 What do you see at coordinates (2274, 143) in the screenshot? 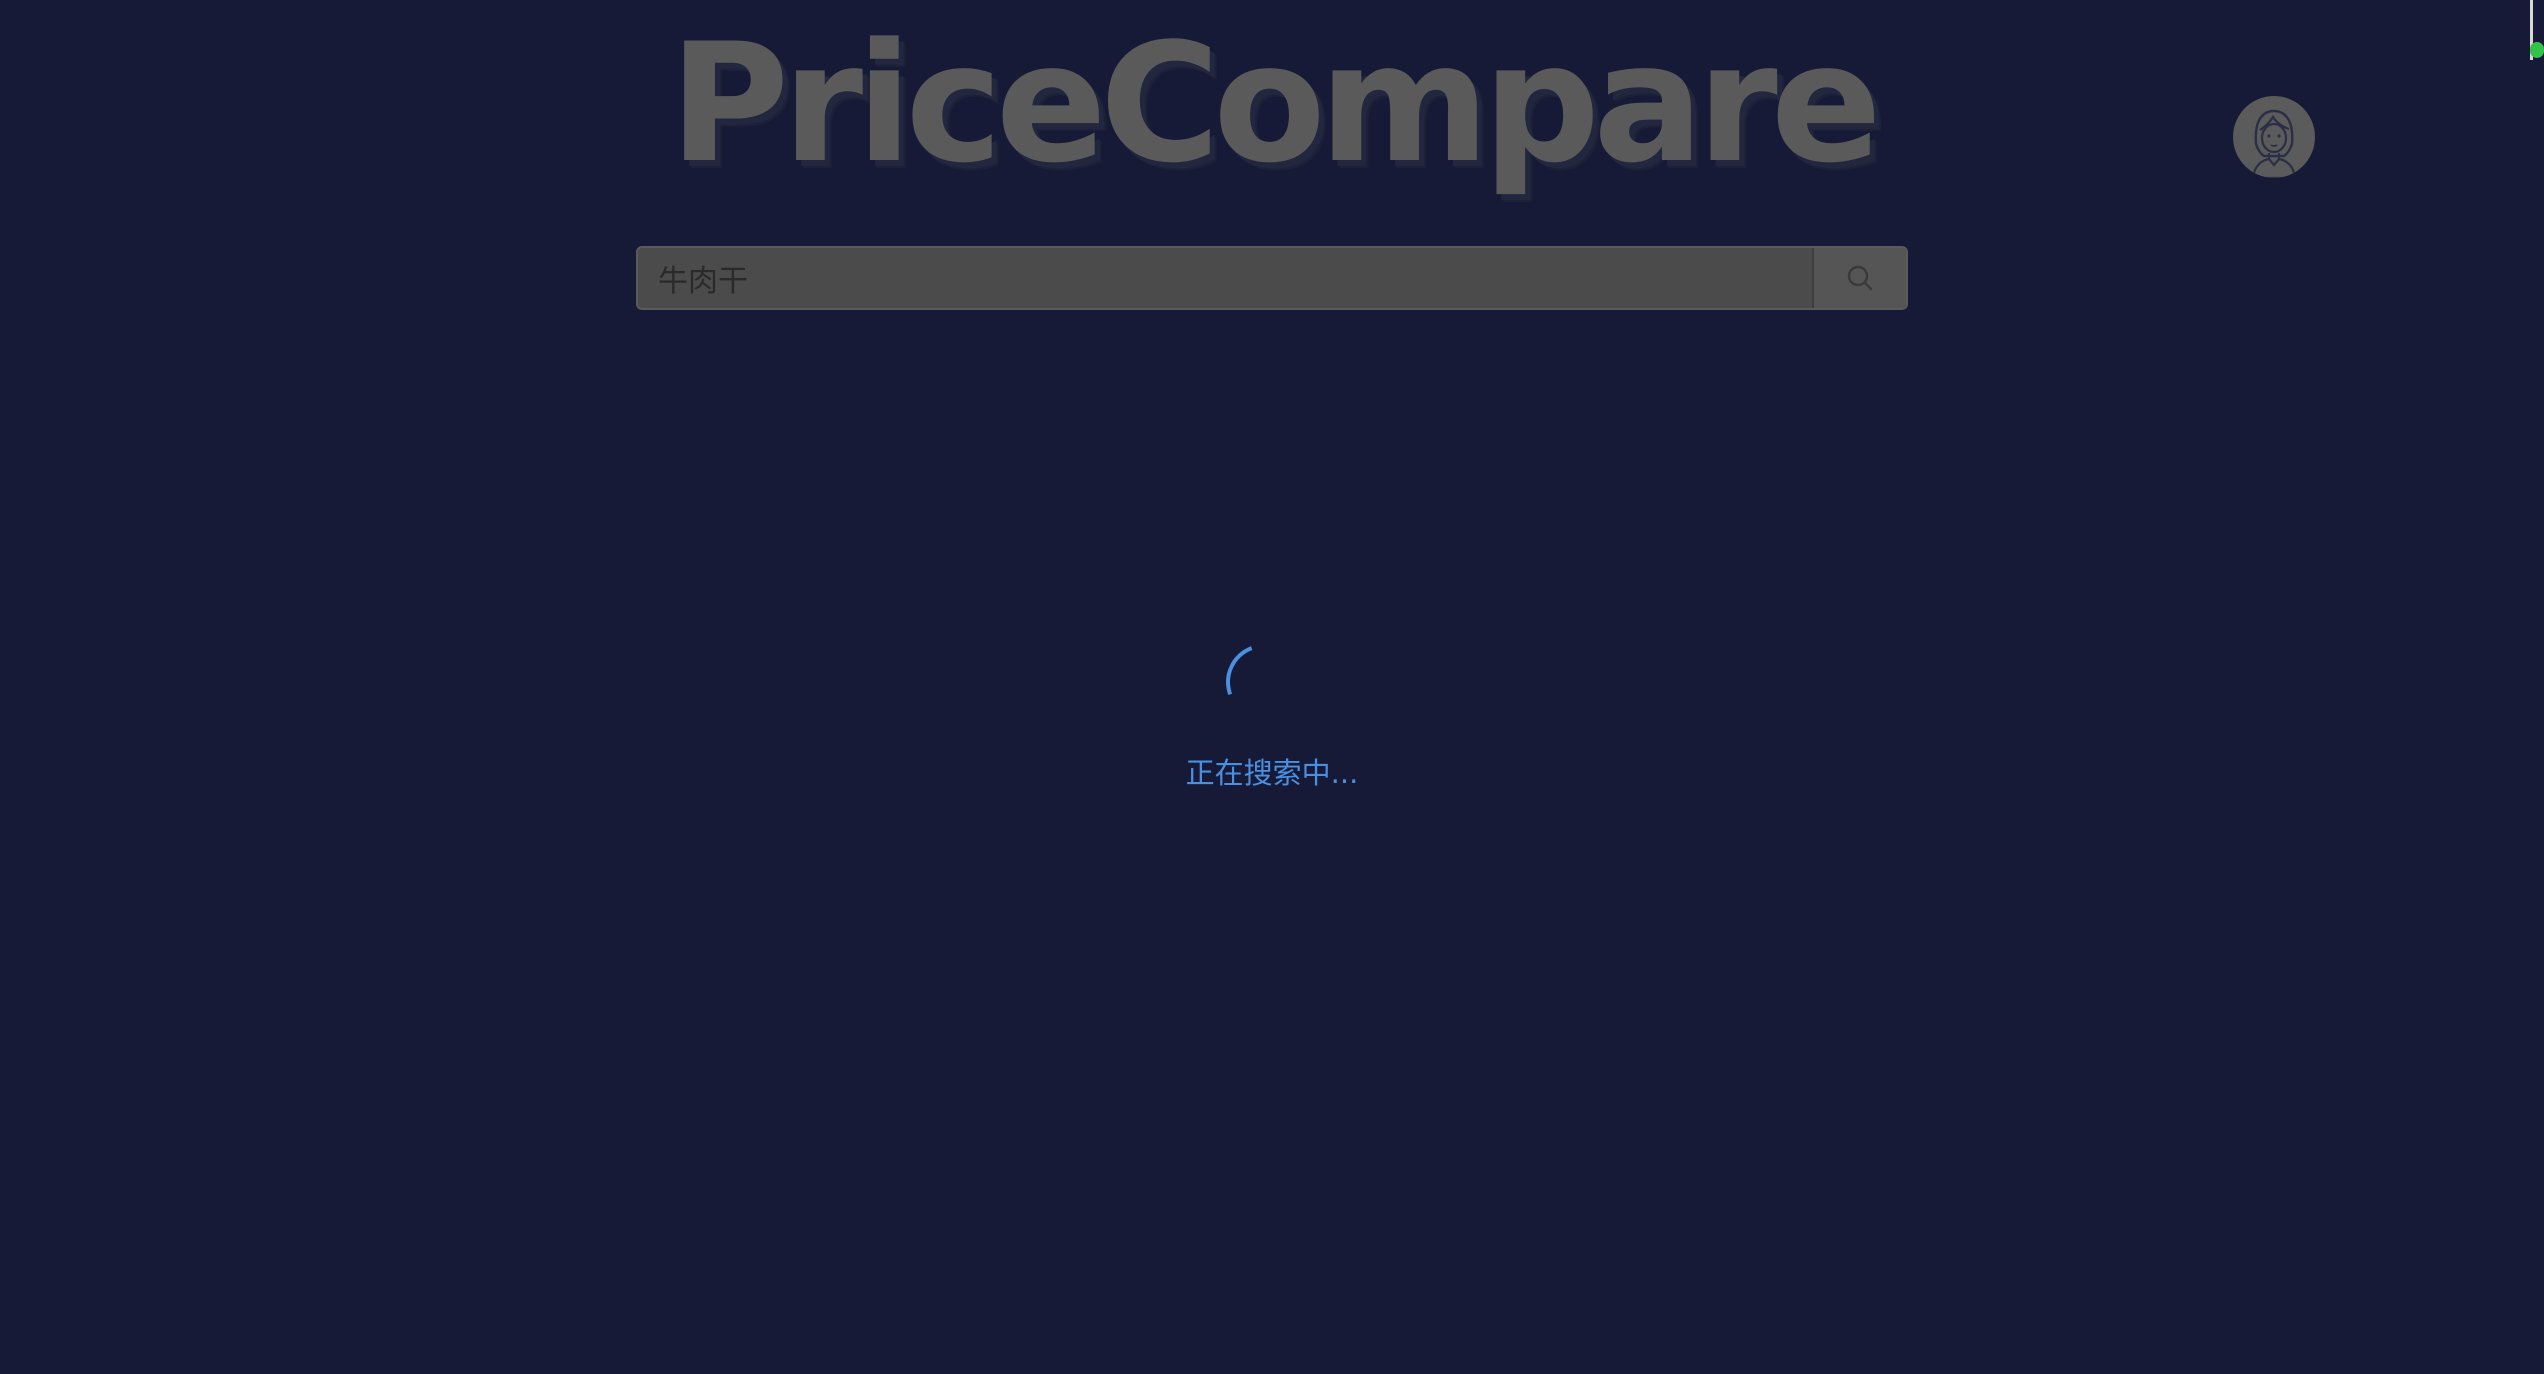
I see `user-avatar-icon` at bounding box center [2274, 143].